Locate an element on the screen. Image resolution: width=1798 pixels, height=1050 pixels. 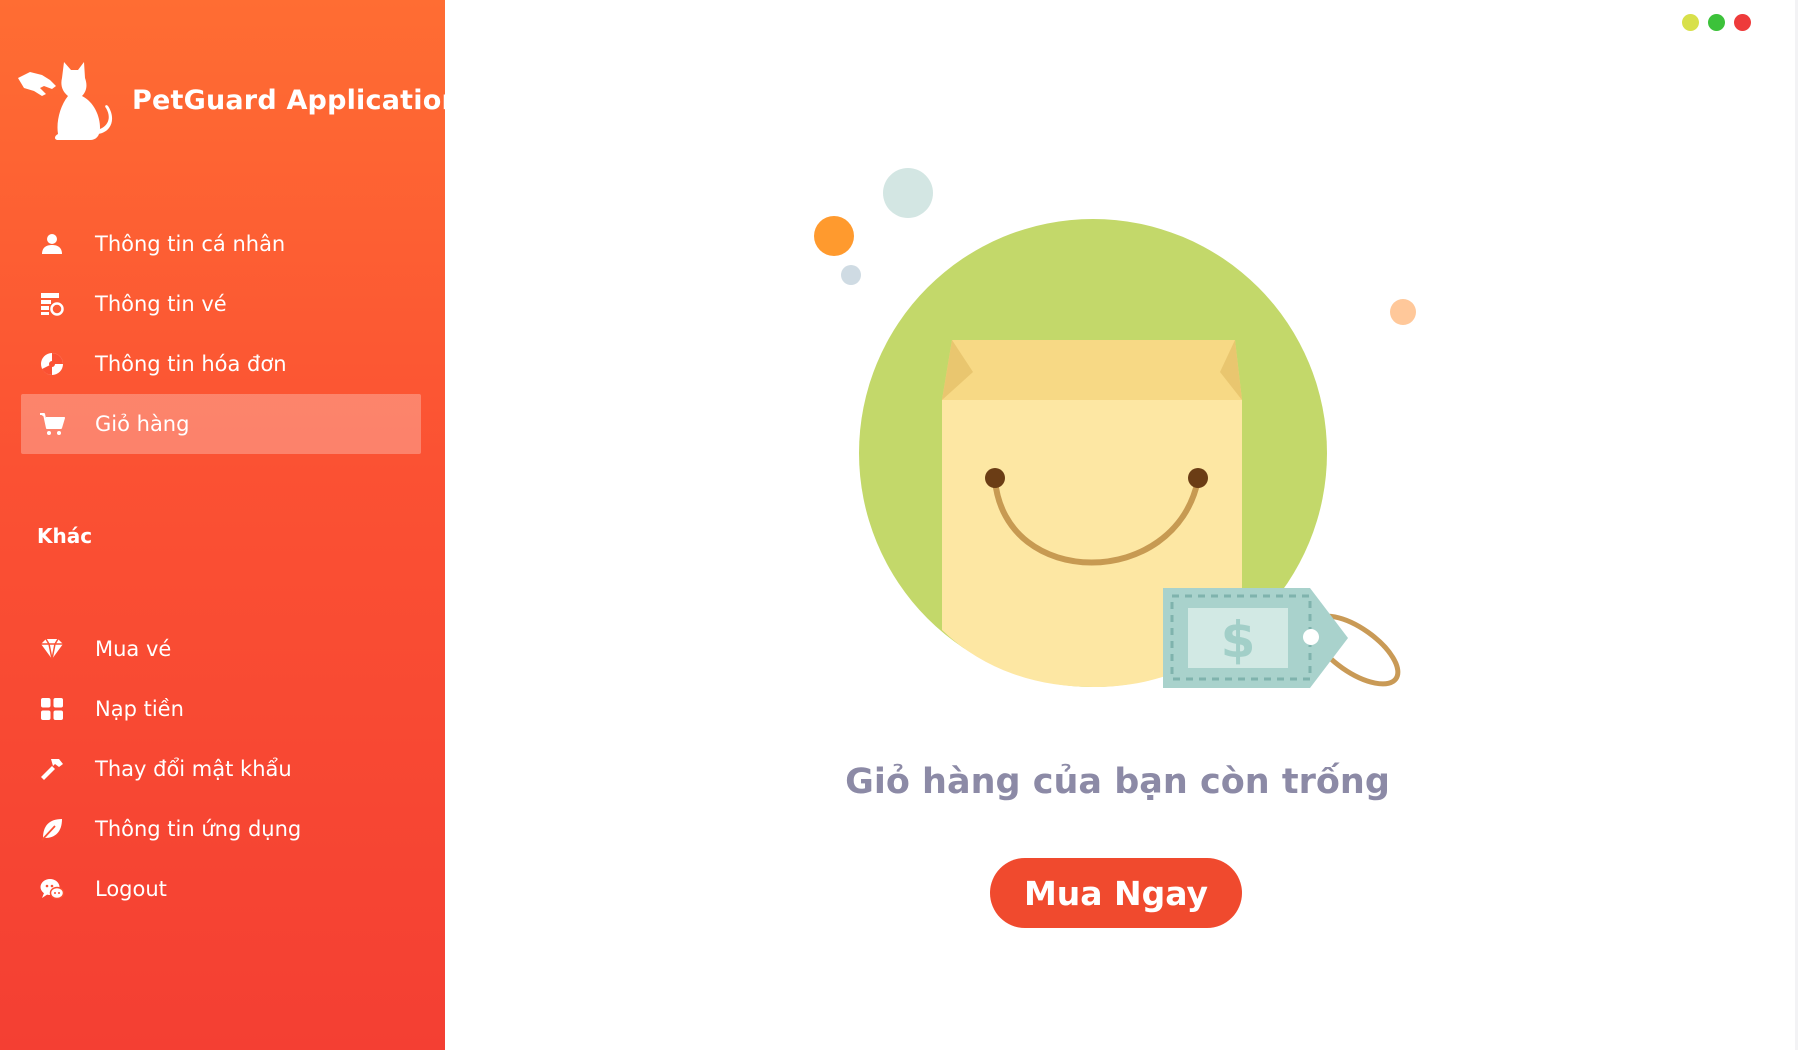
hammer-icon is located at coordinates (52, 769).